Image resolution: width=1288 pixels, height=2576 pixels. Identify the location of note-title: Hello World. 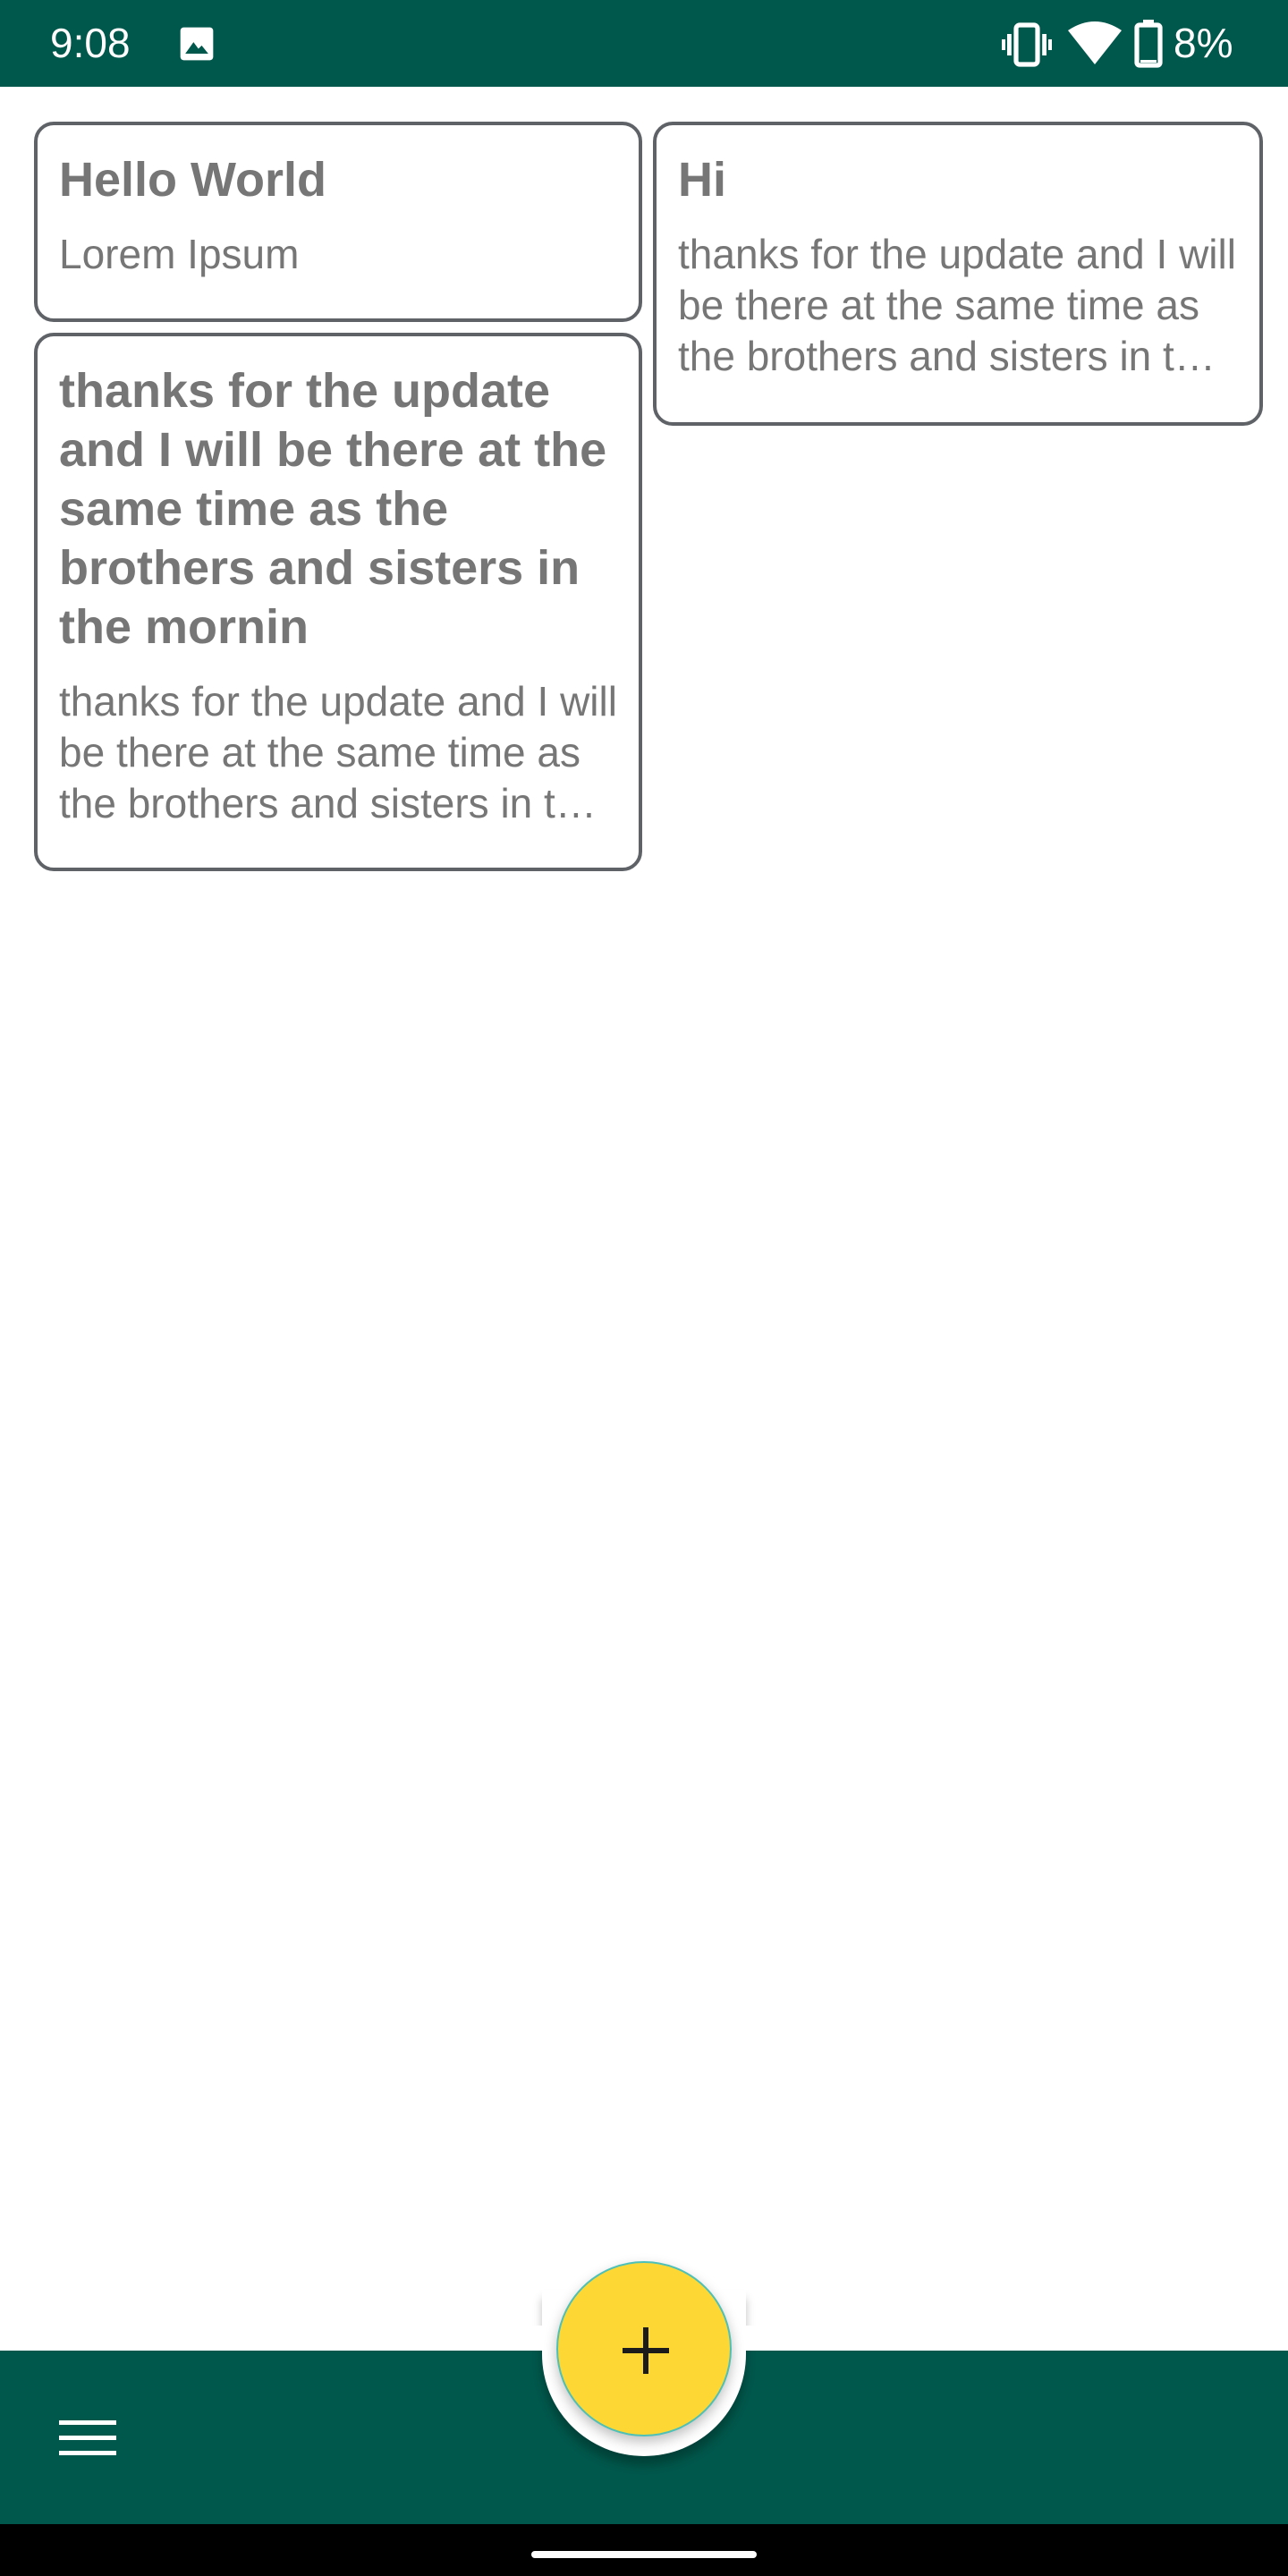
(193, 180).